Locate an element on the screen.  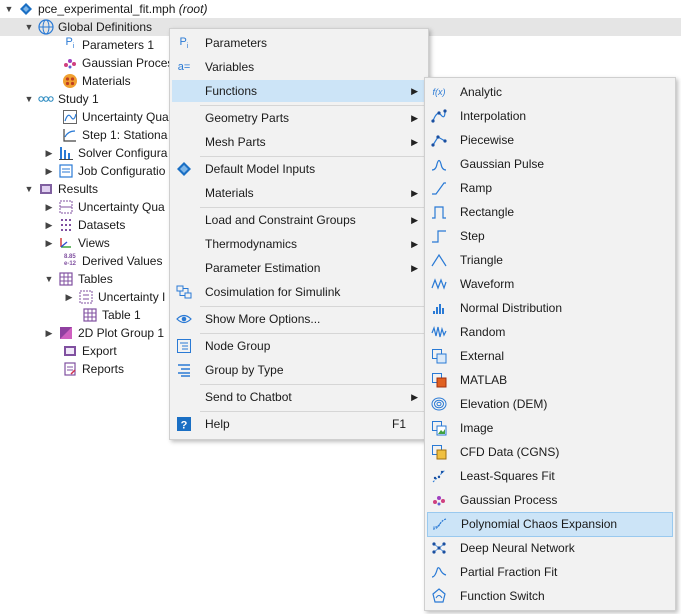
uncertainty-table-icon is located at coordinates (86, 297).